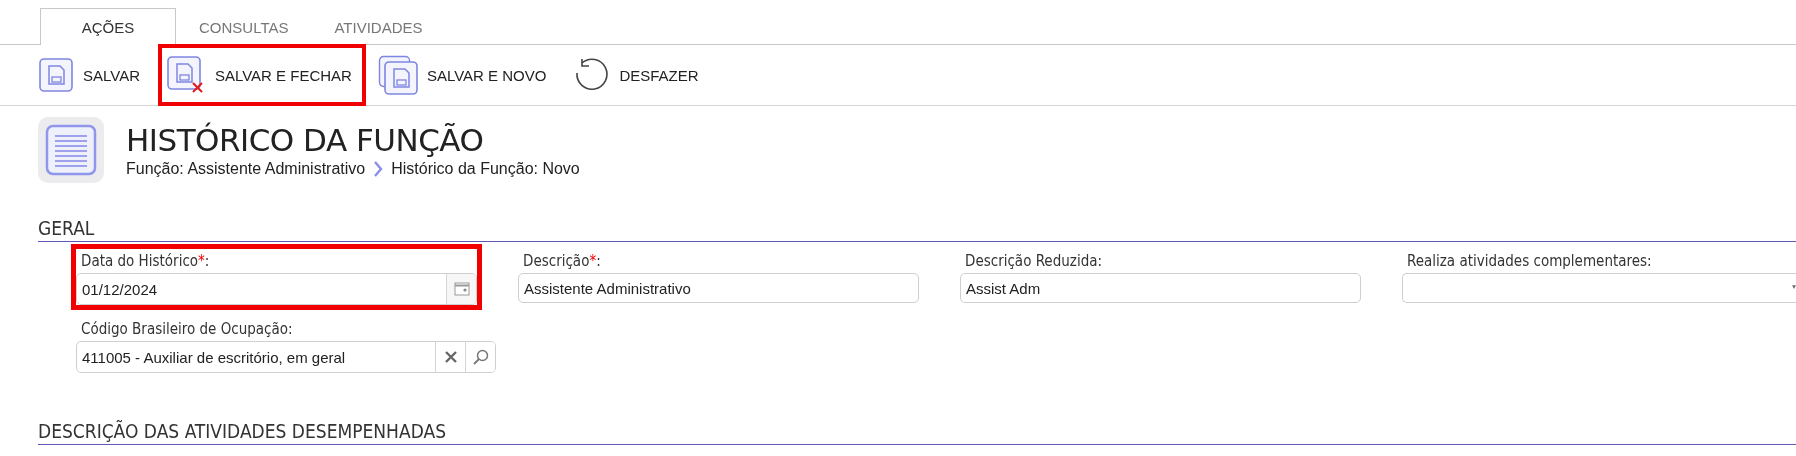 This screenshot has height=456, width=1796. Describe the element at coordinates (1597, 288) in the screenshot. I see `dropdown-field` at that location.